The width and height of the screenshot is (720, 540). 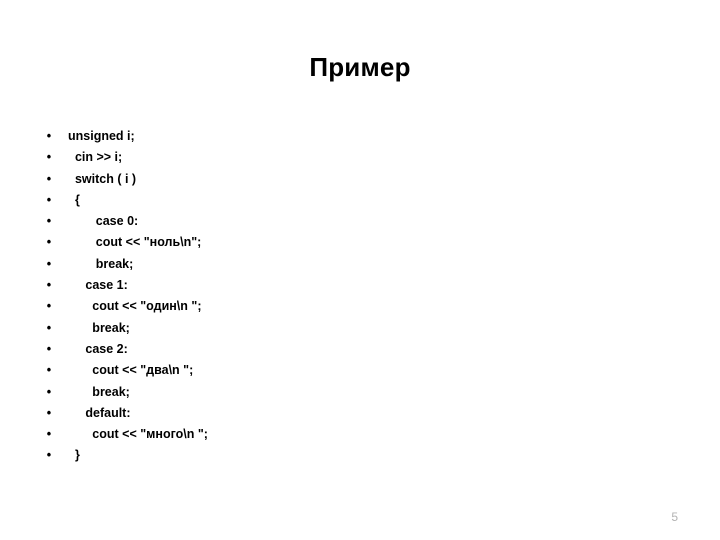 I want to click on list-item: • switch ( i ), so click(x=320, y=179).